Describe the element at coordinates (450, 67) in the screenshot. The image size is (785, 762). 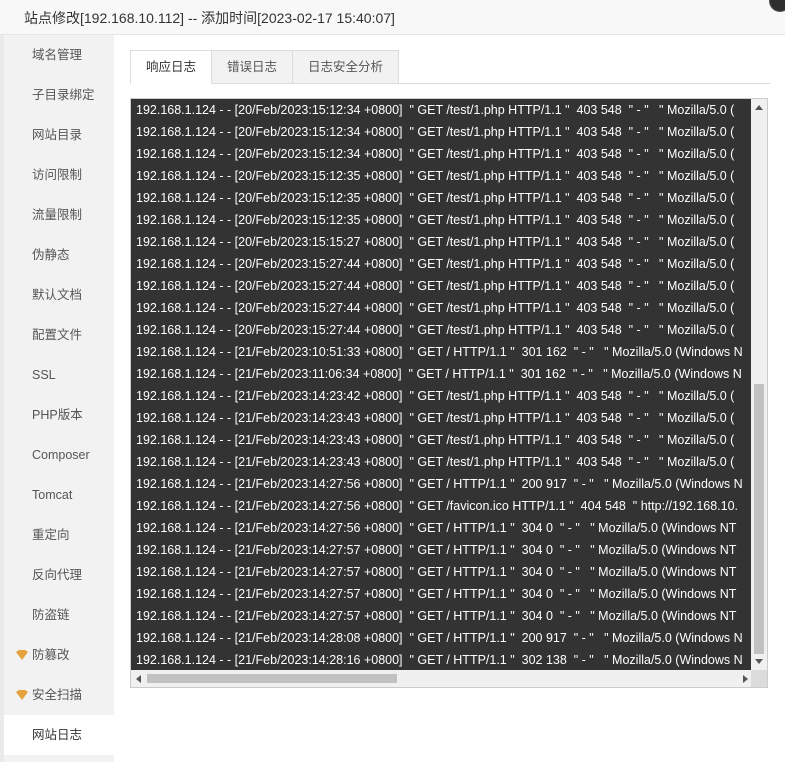
I see `log-tabs: 响应日志 错误日志 日志安全分析` at that location.